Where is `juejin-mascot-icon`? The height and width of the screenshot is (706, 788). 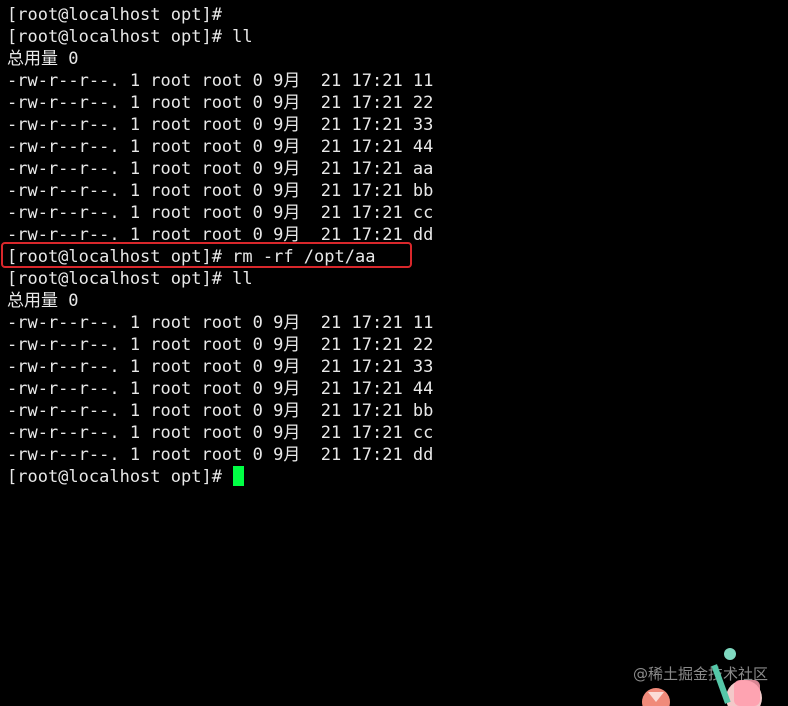 juejin-mascot-icon is located at coordinates (702, 677).